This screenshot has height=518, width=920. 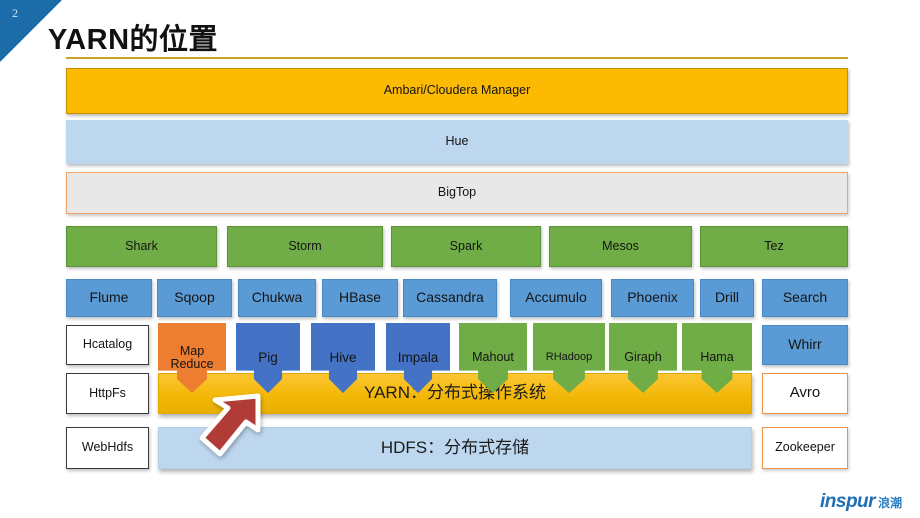 I want to click on service-label: Accumulo, so click(x=556, y=297).